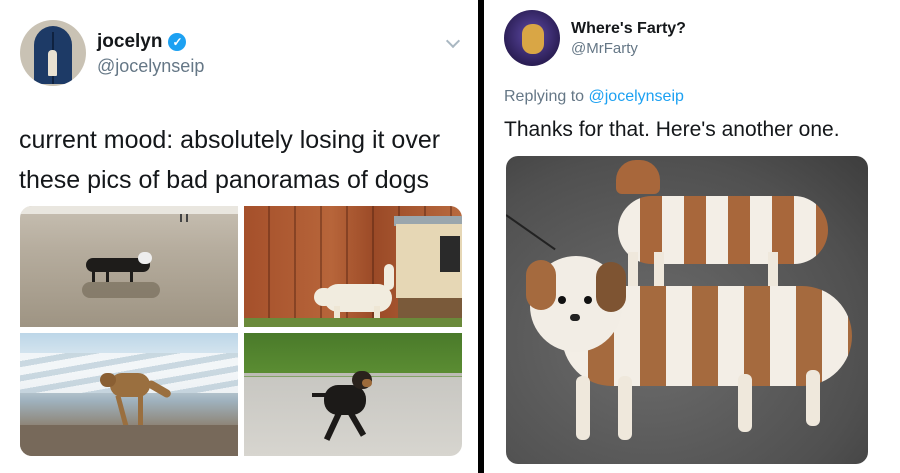 The image size is (900, 473). I want to click on photo-grass-dog, so click(353, 394).